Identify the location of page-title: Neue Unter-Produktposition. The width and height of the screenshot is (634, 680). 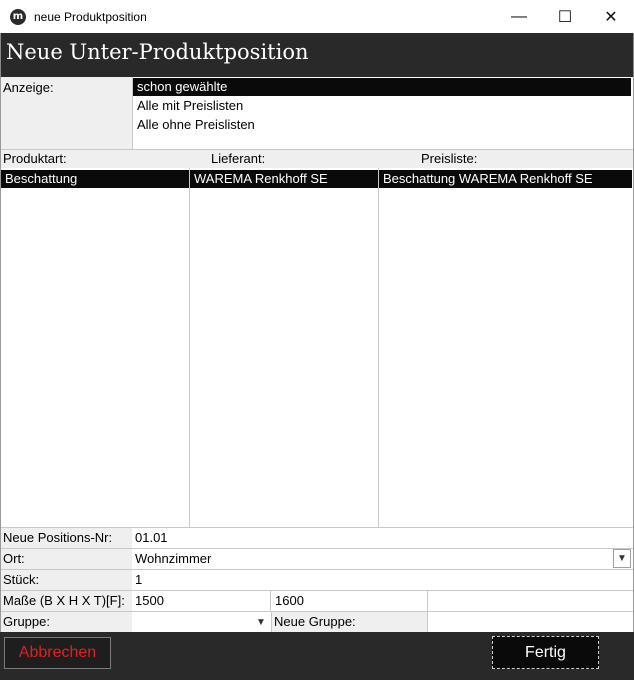
(157, 52).